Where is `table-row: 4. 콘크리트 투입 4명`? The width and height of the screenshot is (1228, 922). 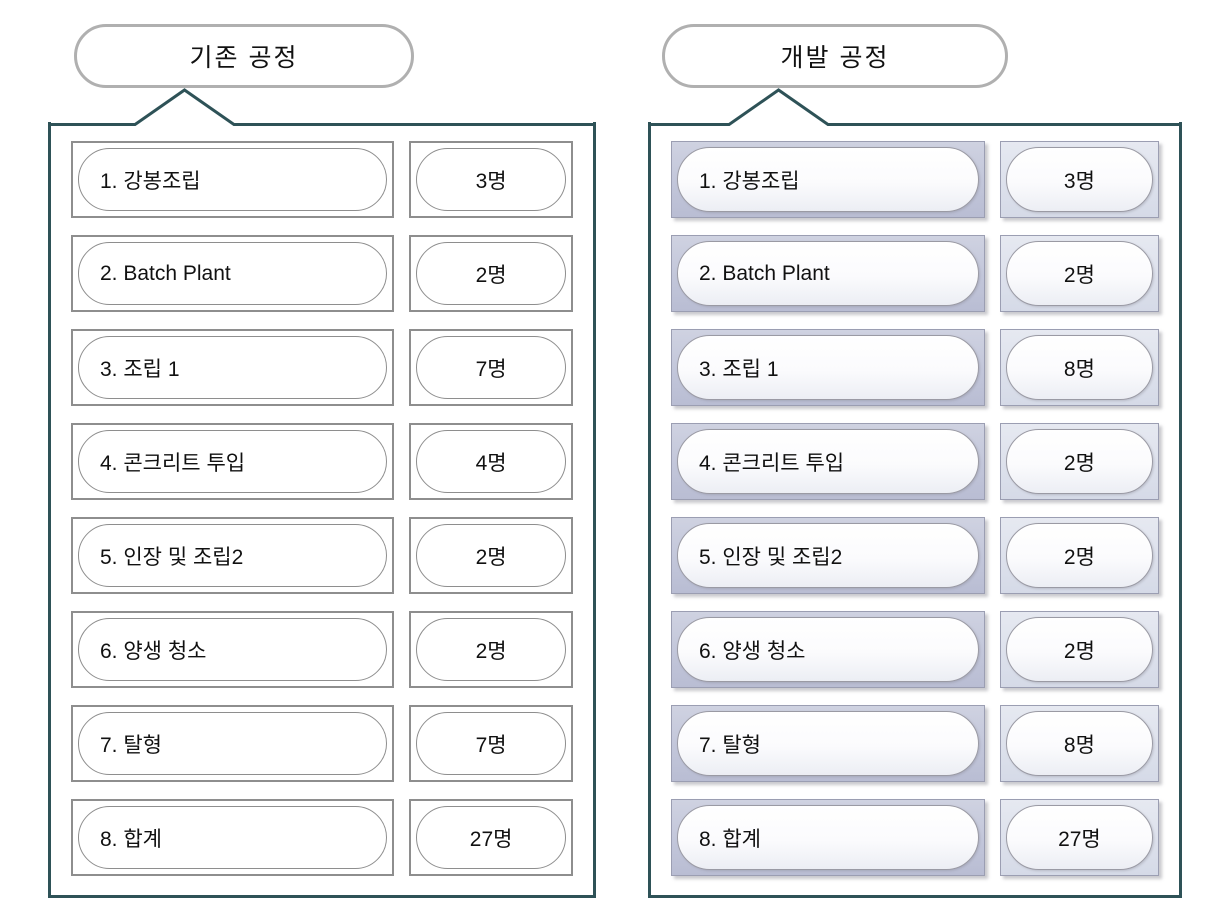
table-row: 4. 콘크리트 투입 4명 is located at coordinates (322, 461).